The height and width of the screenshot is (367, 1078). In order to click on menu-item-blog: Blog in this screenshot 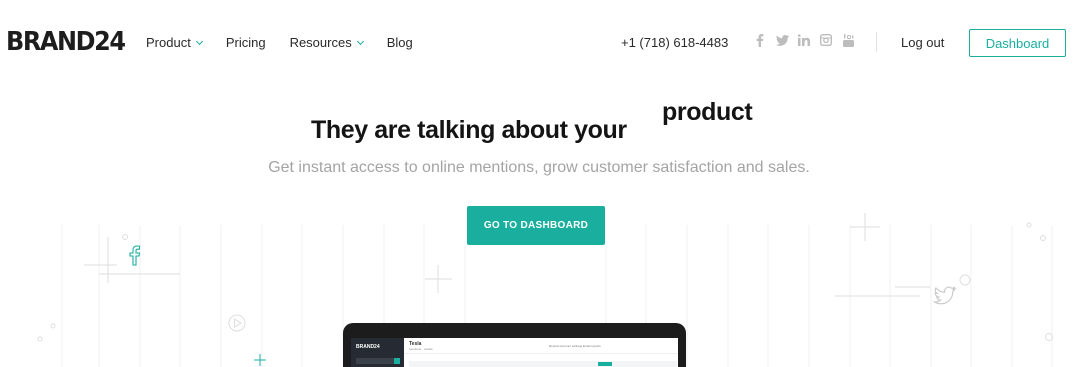, I will do `click(400, 42)`.